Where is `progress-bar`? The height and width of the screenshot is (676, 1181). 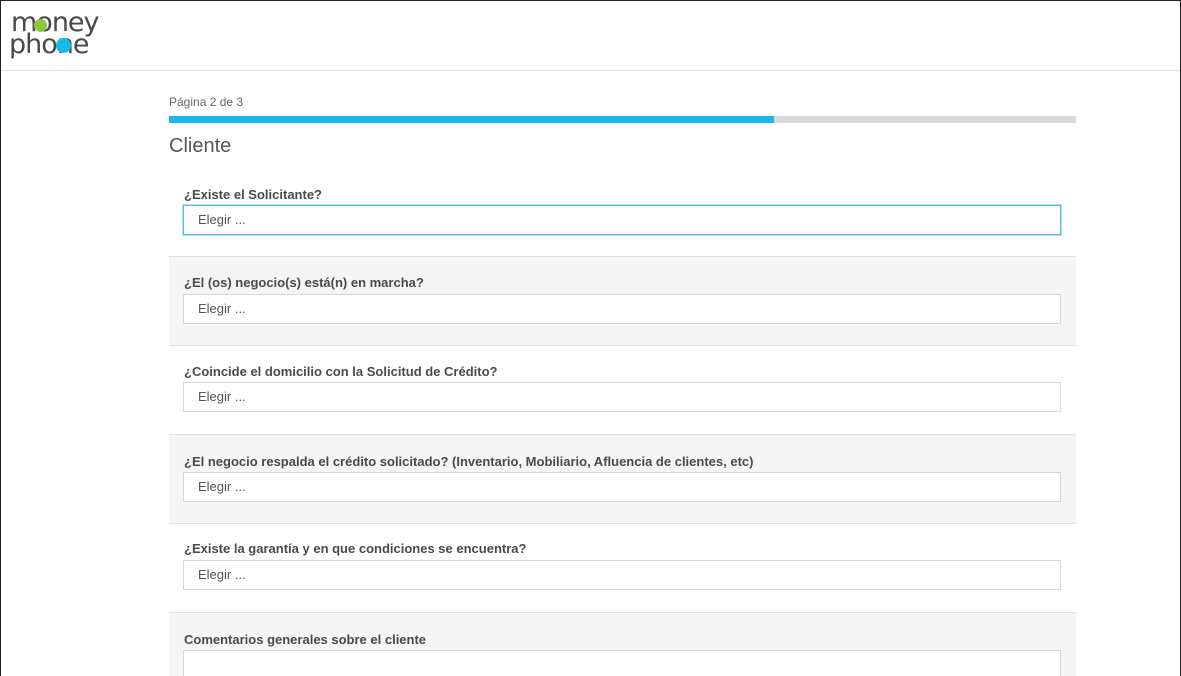 progress-bar is located at coordinates (622, 119).